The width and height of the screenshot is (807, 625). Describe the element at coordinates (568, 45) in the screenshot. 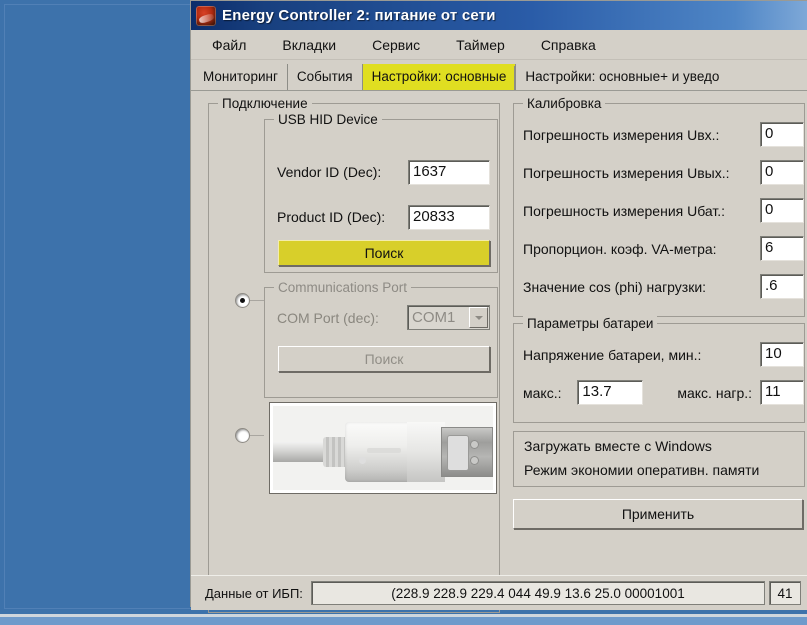

I see `menu-item-help: Справка` at that location.